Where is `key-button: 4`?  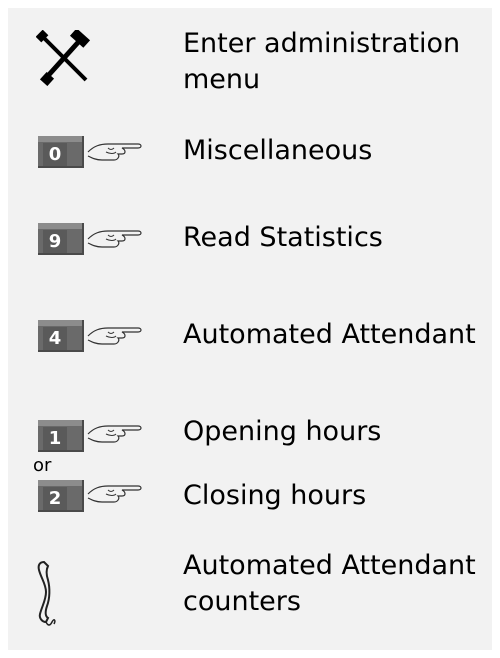
key-button: 4 is located at coordinates (61, 336).